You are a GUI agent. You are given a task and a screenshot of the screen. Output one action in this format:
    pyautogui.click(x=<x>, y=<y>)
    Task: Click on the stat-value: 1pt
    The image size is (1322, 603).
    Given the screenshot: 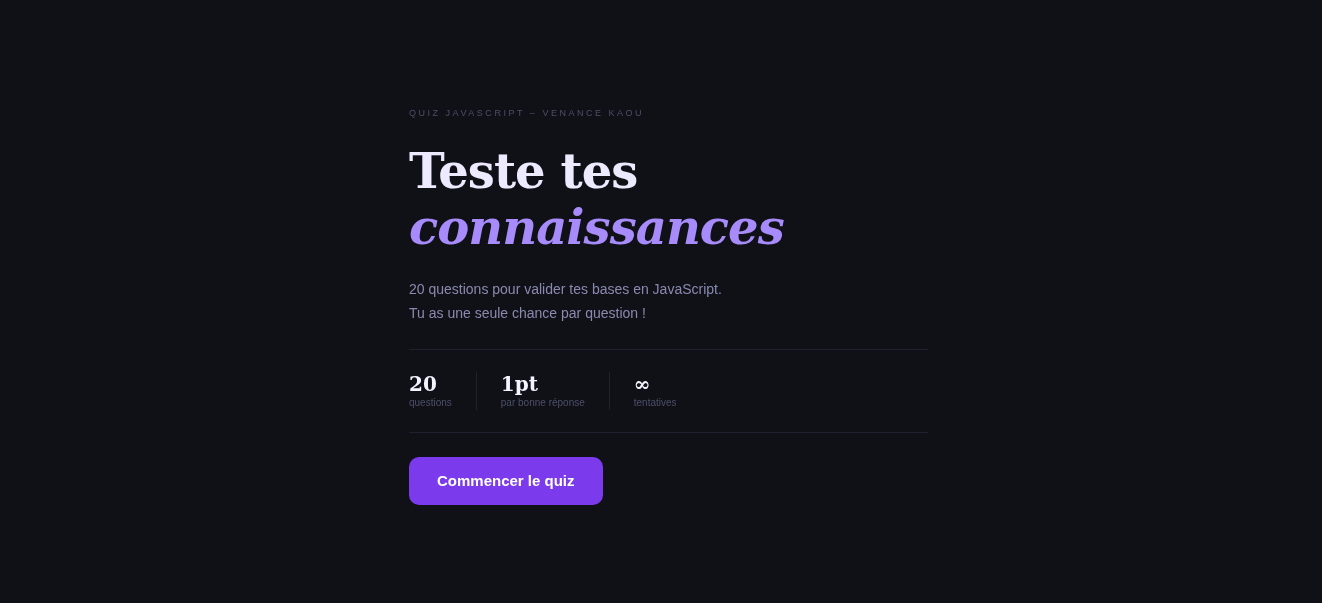 What is the action you would take?
    pyautogui.click(x=519, y=384)
    